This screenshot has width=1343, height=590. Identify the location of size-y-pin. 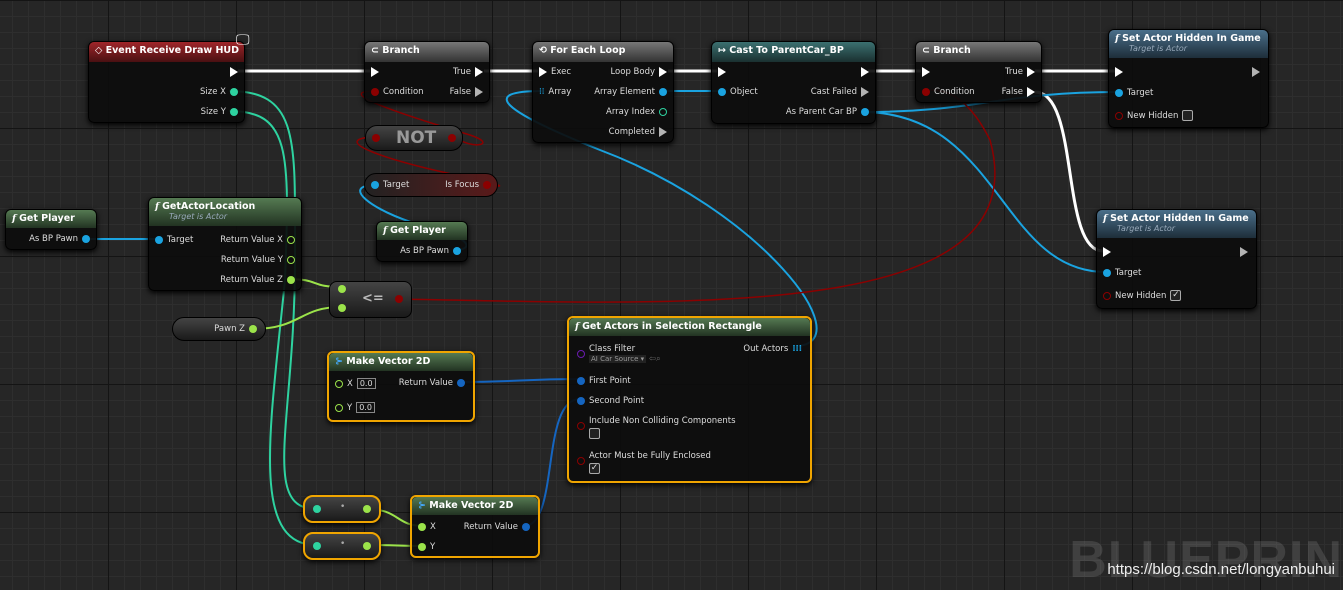
(234, 112).